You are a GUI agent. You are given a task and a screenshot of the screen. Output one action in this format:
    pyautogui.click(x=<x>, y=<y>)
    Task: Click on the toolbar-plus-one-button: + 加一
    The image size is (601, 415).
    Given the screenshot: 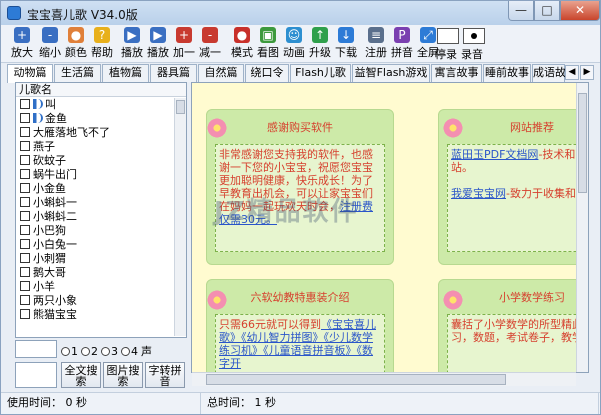 What is the action you would take?
    pyautogui.click(x=184, y=44)
    